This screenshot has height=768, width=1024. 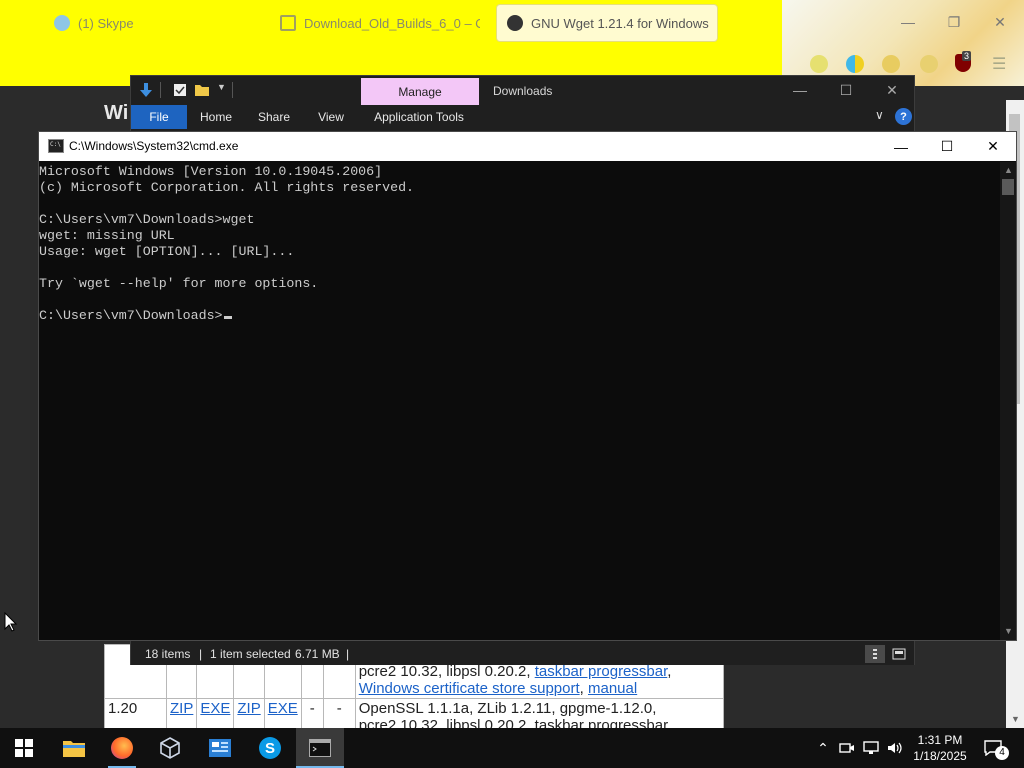 I want to click on chevron-down-icon: ∨, so click(x=879, y=115).